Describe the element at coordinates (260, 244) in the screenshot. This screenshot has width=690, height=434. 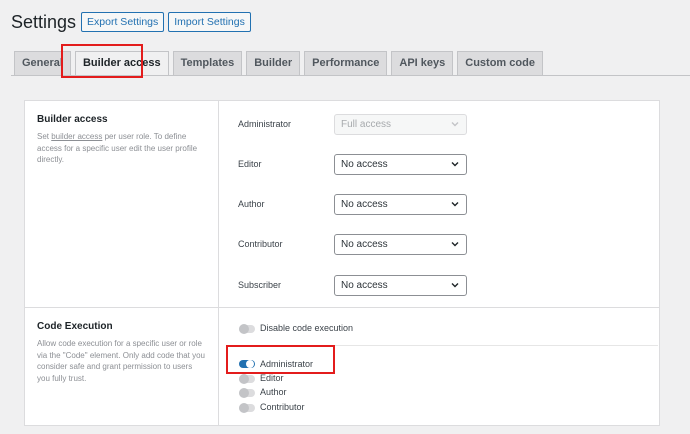
I see `role-label-contributor: Contributor` at that location.